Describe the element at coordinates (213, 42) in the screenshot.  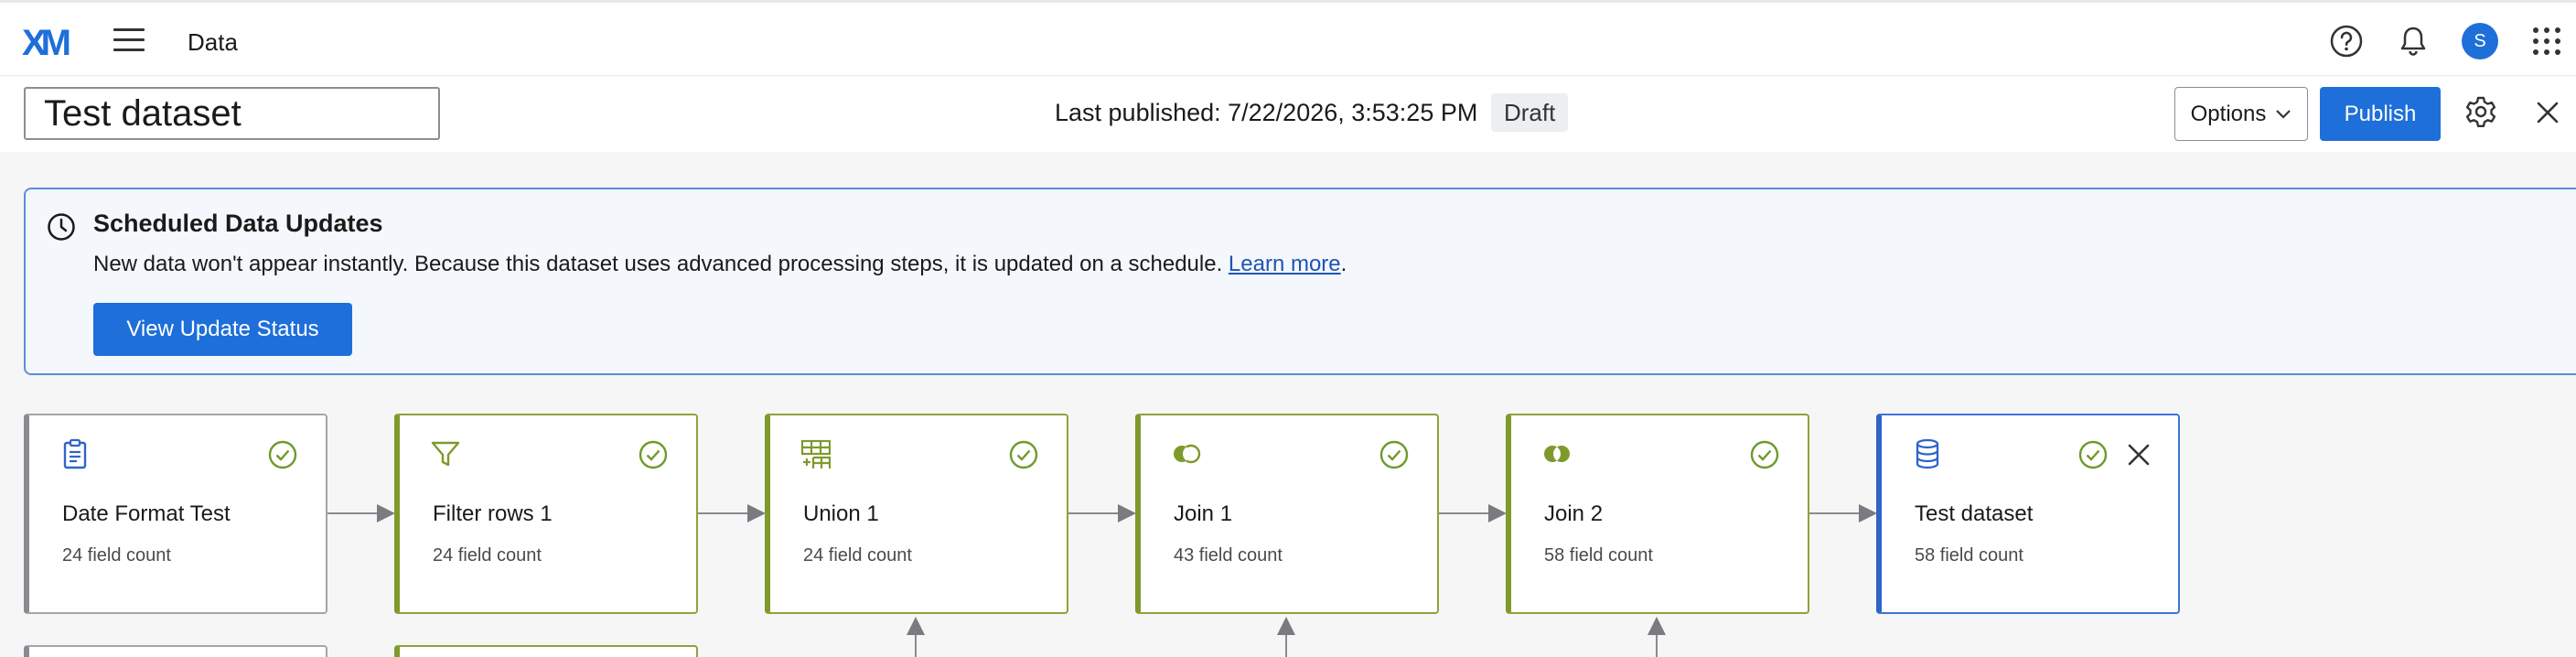
I see `app-title: Data` at that location.